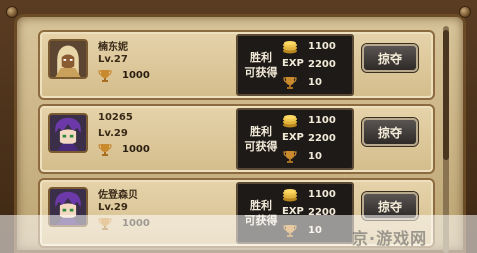 The height and width of the screenshot is (253, 477). What do you see at coordinates (118, 195) in the screenshot?
I see `opponent-name: 佐登森贝` at bounding box center [118, 195].